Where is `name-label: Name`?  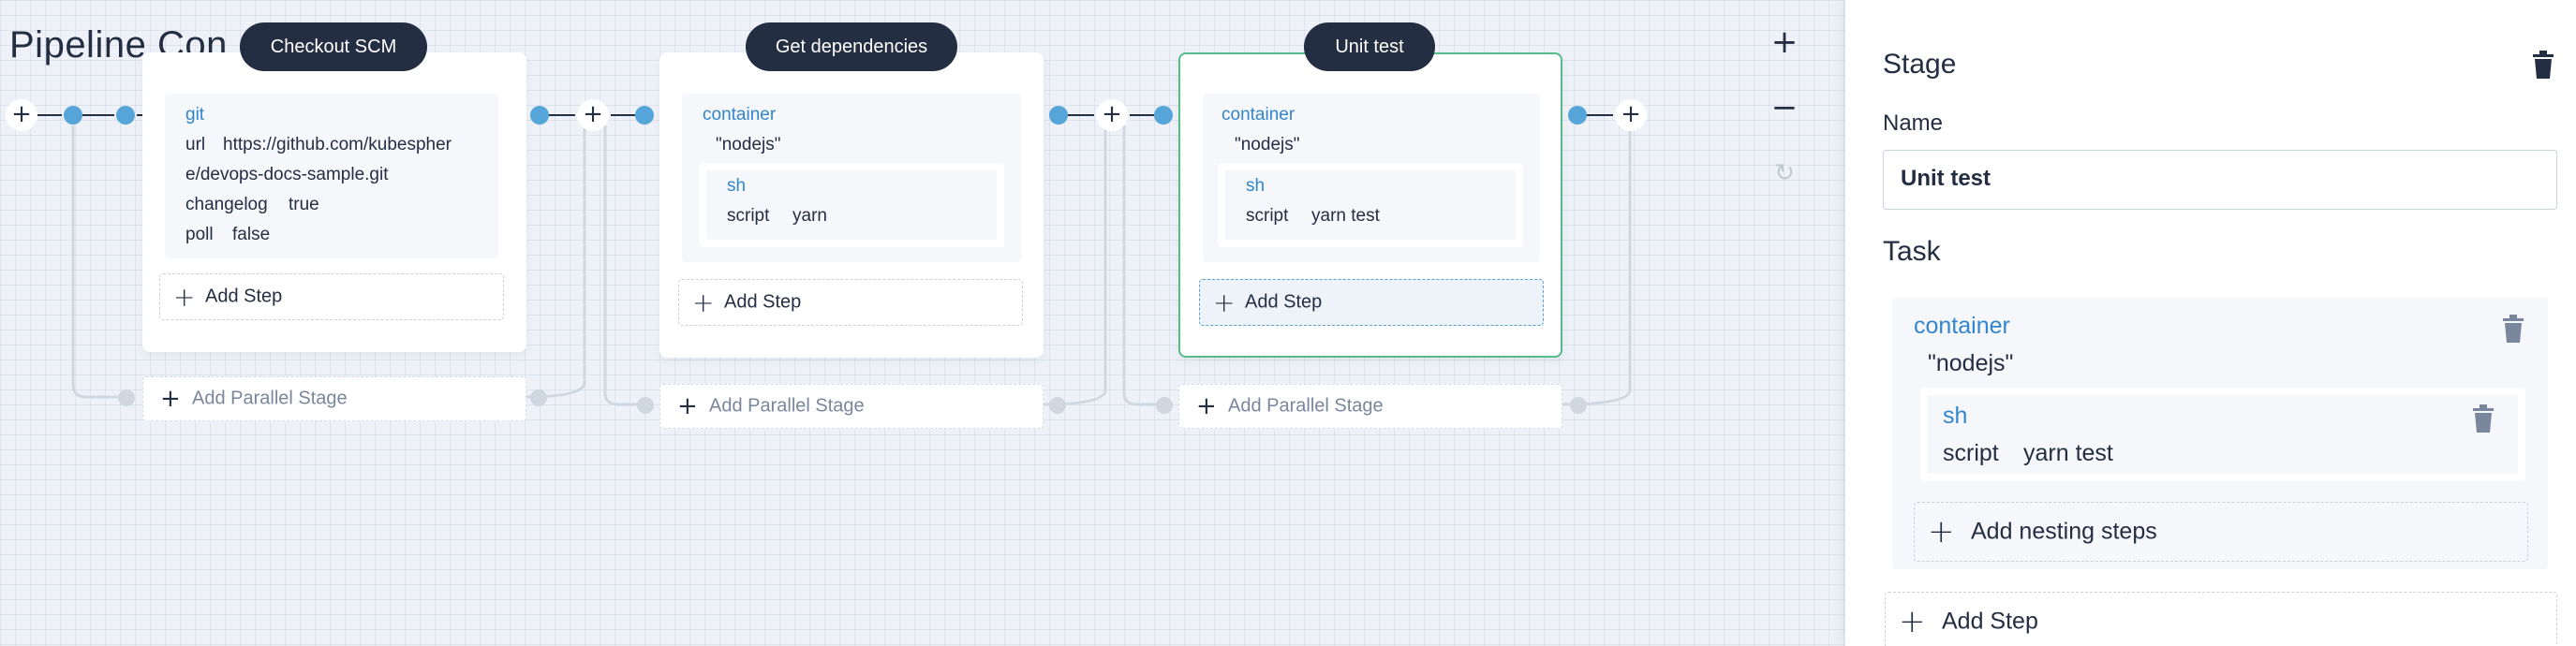
name-label: Name is located at coordinates (1913, 123).